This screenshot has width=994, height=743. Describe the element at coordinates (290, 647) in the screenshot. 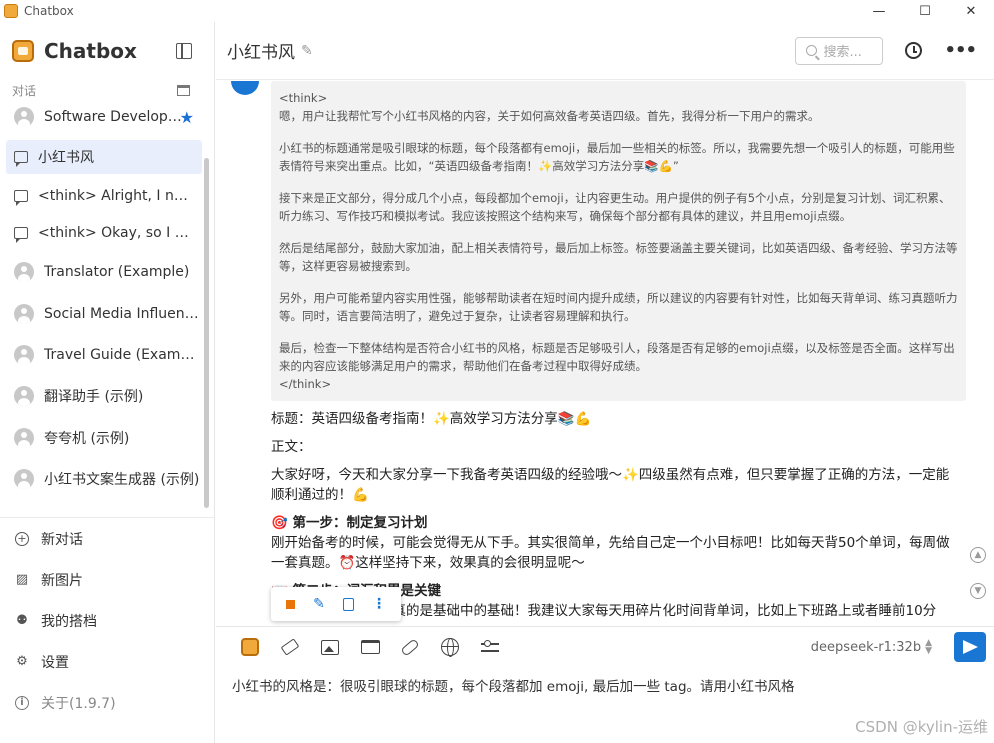

I see `clear-button` at that location.